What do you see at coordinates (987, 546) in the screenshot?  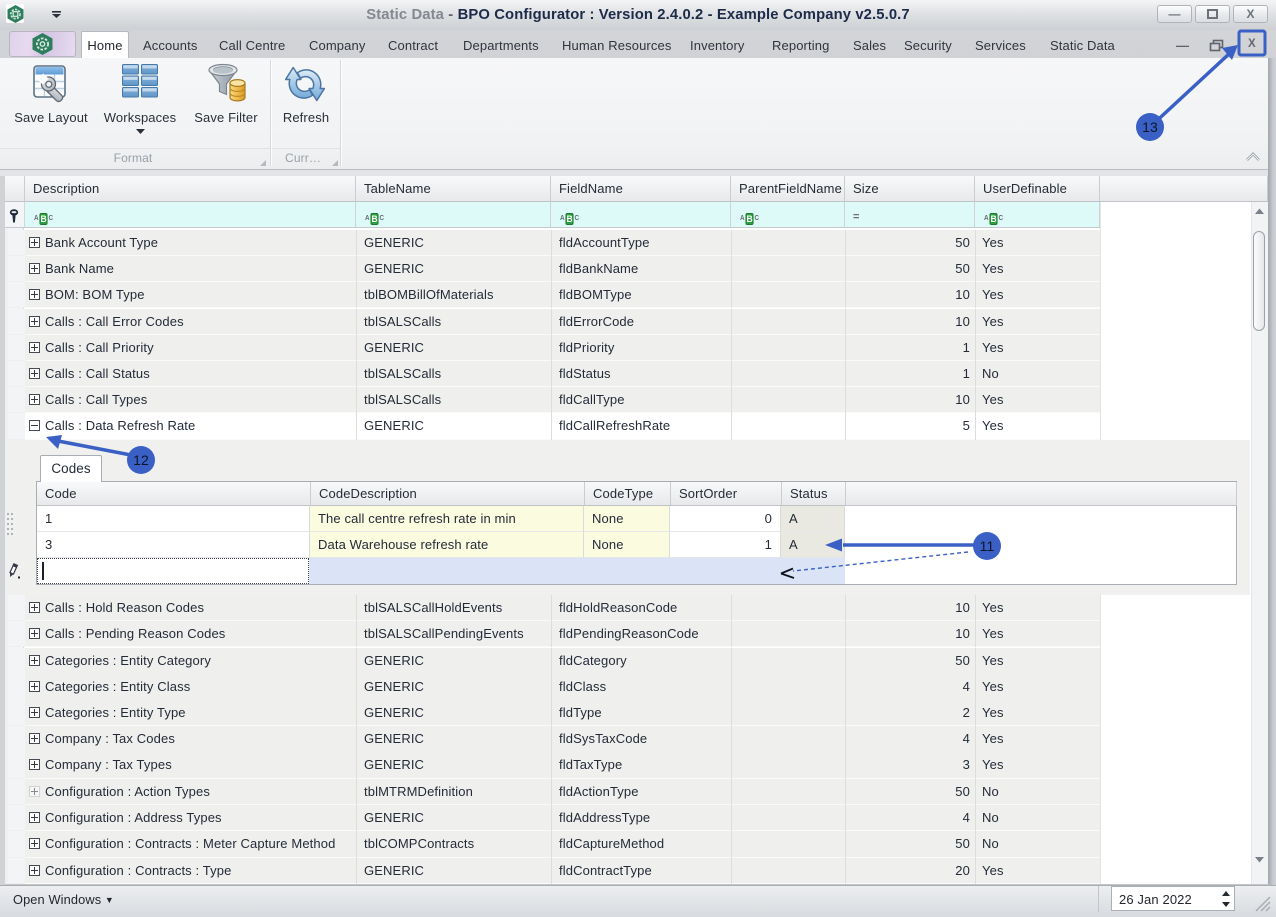 I see `svg-text: 11` at bounding box center [987, 546].